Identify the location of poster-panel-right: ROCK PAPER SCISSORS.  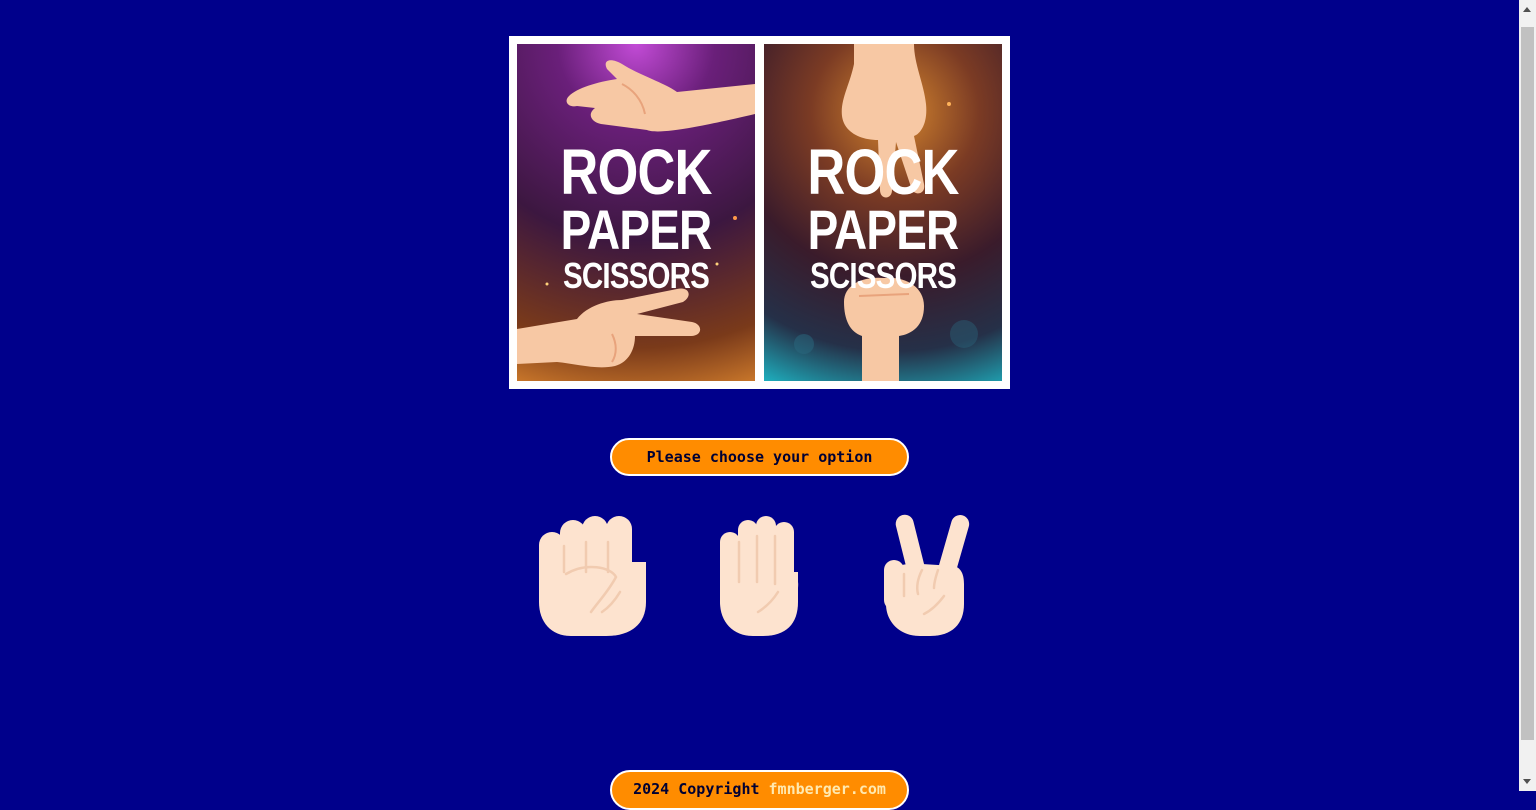
(883, 212).